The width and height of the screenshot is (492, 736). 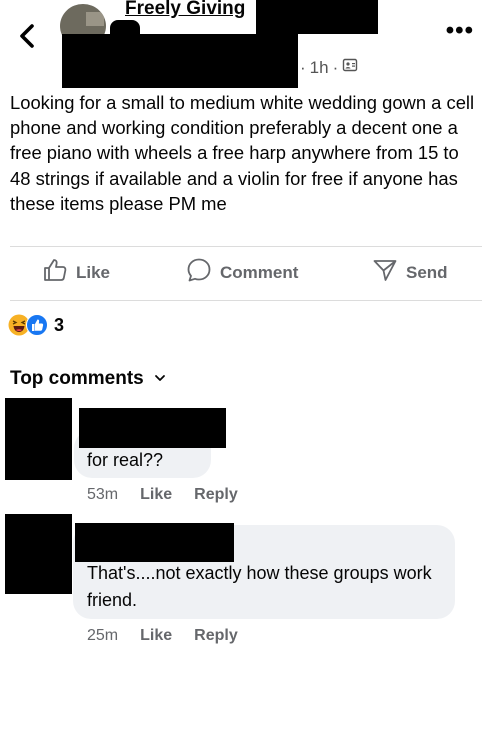 What do you see at coordinates (160, 379) in the screenshot?
I see `chevron-down-icon` at bounding box center [160, 379].